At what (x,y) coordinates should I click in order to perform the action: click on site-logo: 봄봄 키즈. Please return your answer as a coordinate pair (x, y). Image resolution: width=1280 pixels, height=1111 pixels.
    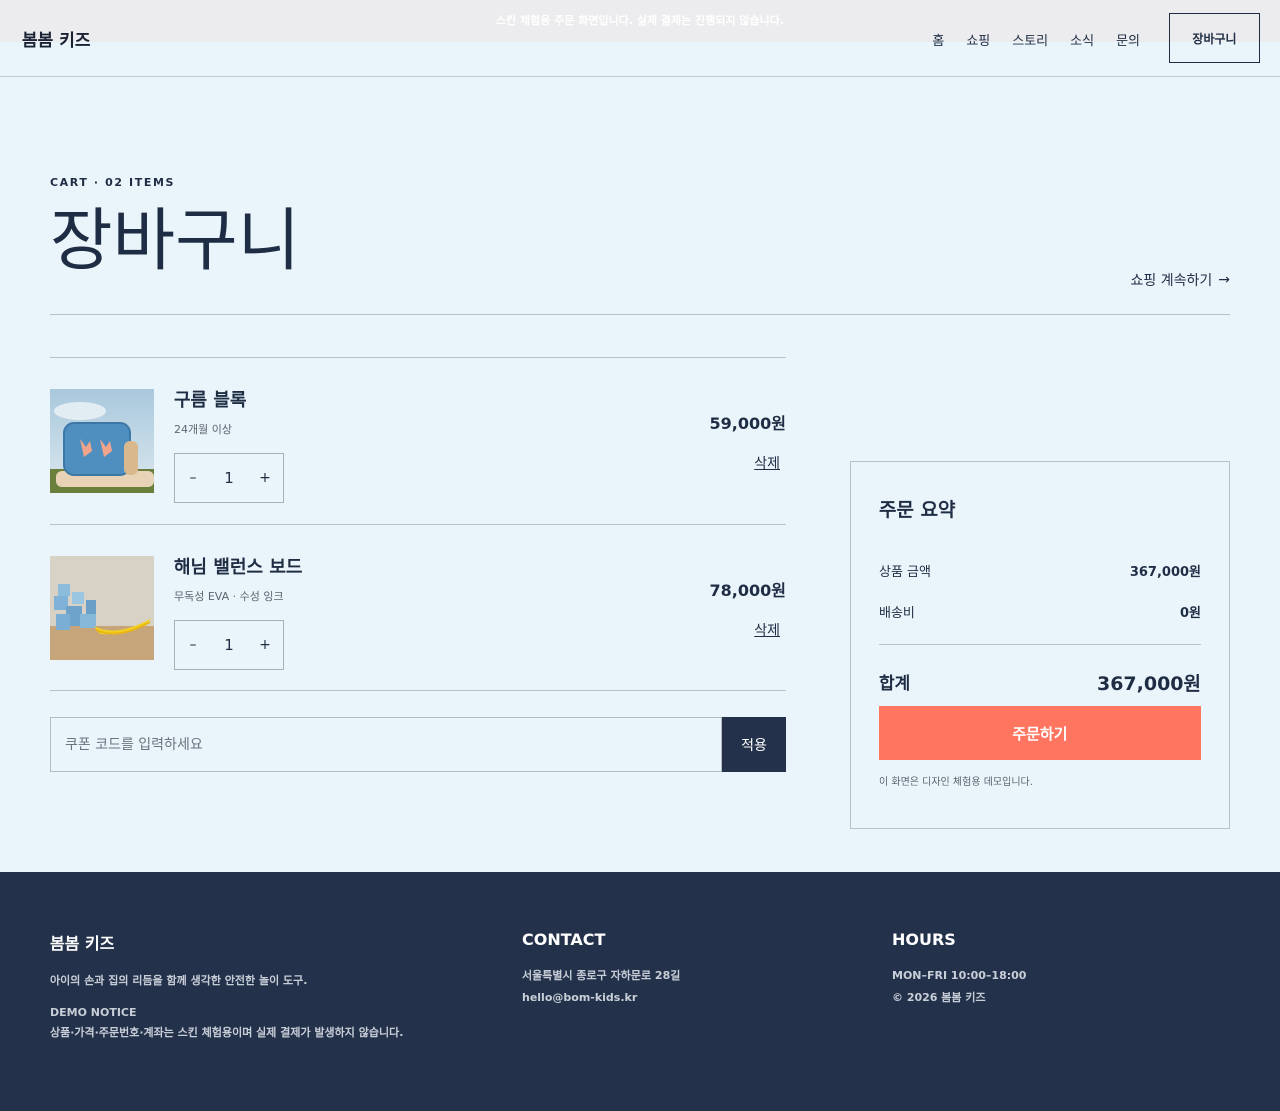
    Looking at the image, I should click on (56, 38).